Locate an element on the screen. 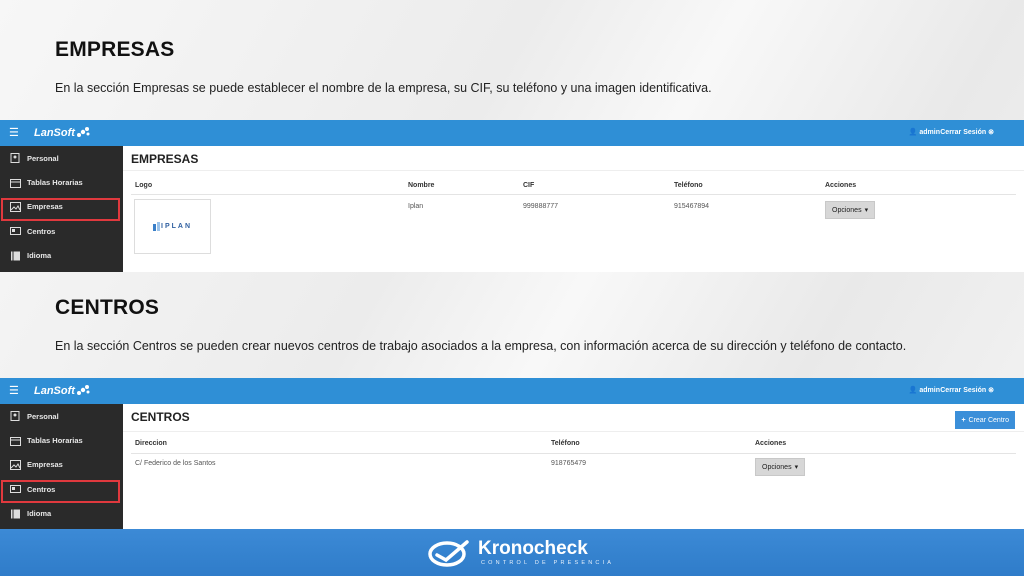  slide-title-centros: CENTROS is located at coordinates (107, 307).